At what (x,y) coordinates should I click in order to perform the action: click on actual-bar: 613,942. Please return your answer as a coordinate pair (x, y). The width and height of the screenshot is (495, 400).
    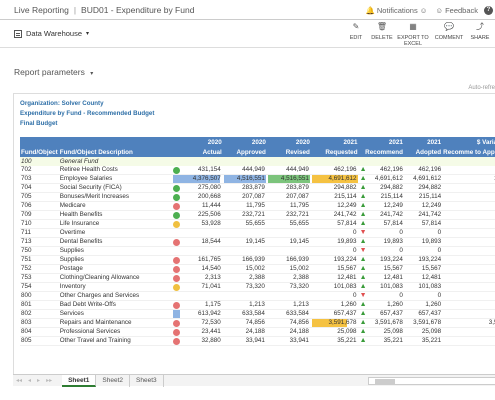
    Looking at the image, I should click on (197, 313).